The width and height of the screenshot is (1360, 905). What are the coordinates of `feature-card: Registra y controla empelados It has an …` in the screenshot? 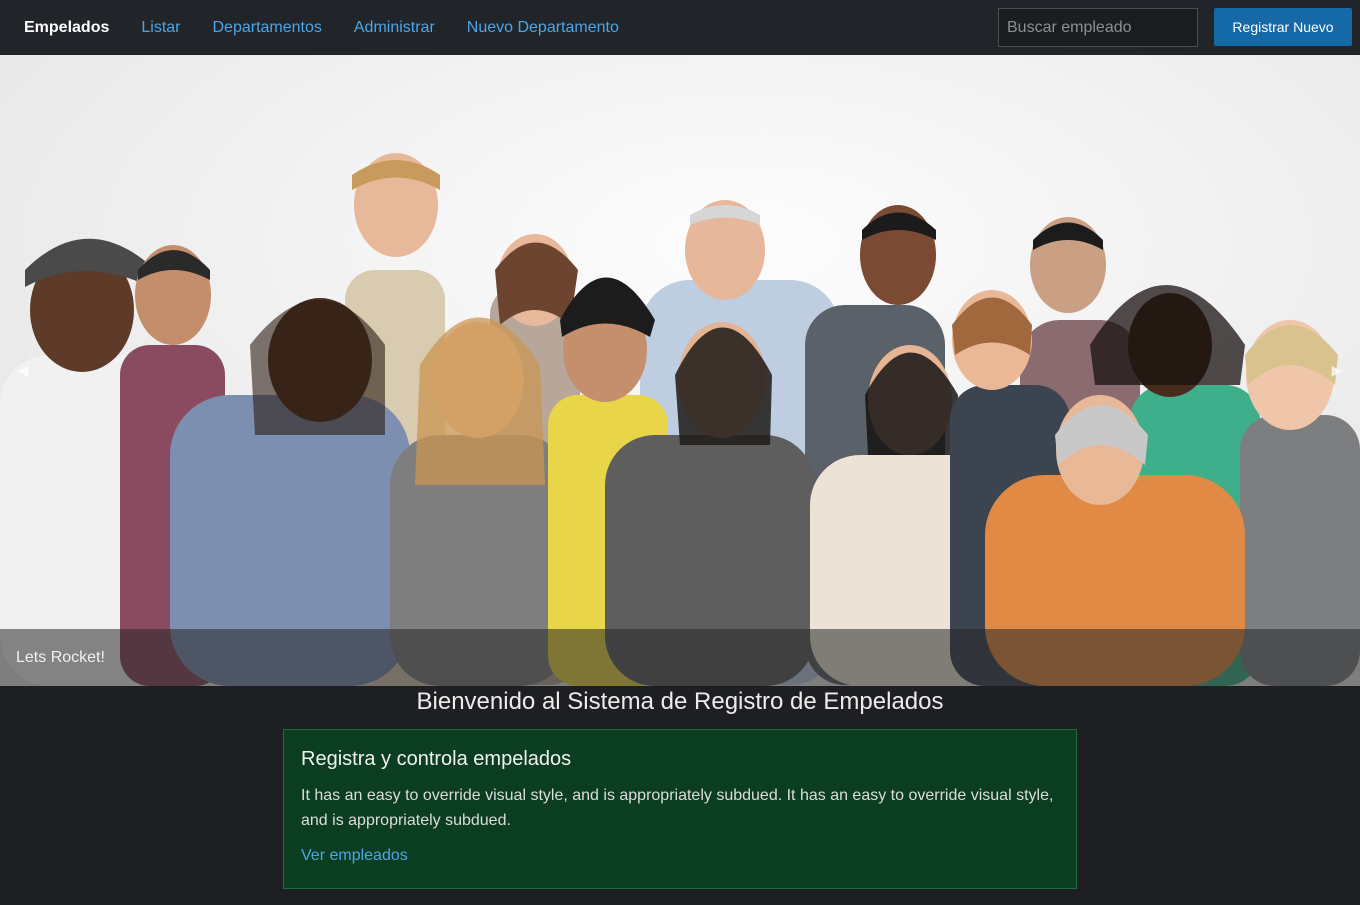 It's located at (680, 809).